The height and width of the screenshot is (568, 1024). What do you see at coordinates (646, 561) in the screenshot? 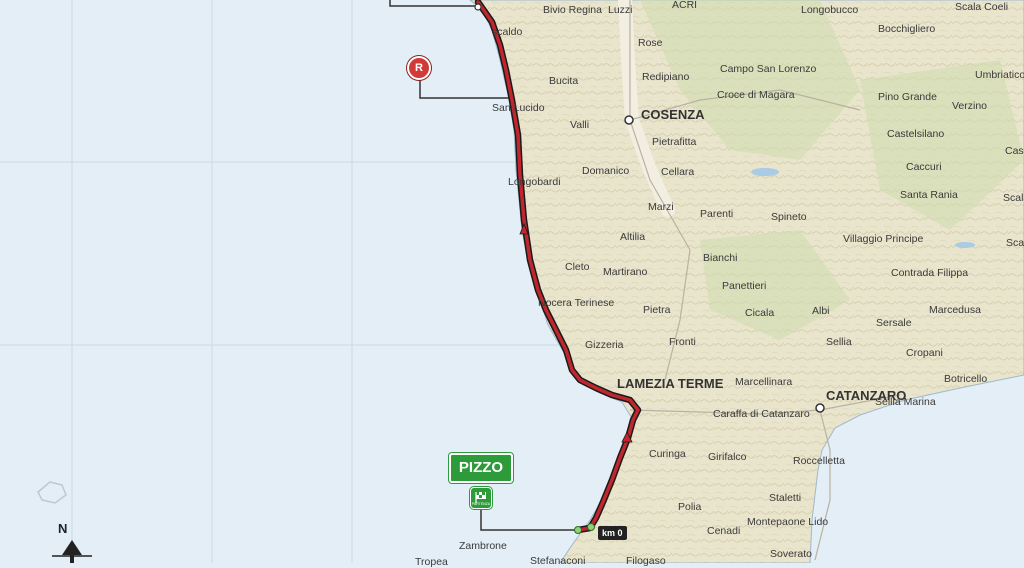
I see `place-label: Filogaso` at bounding box center [646, 561].